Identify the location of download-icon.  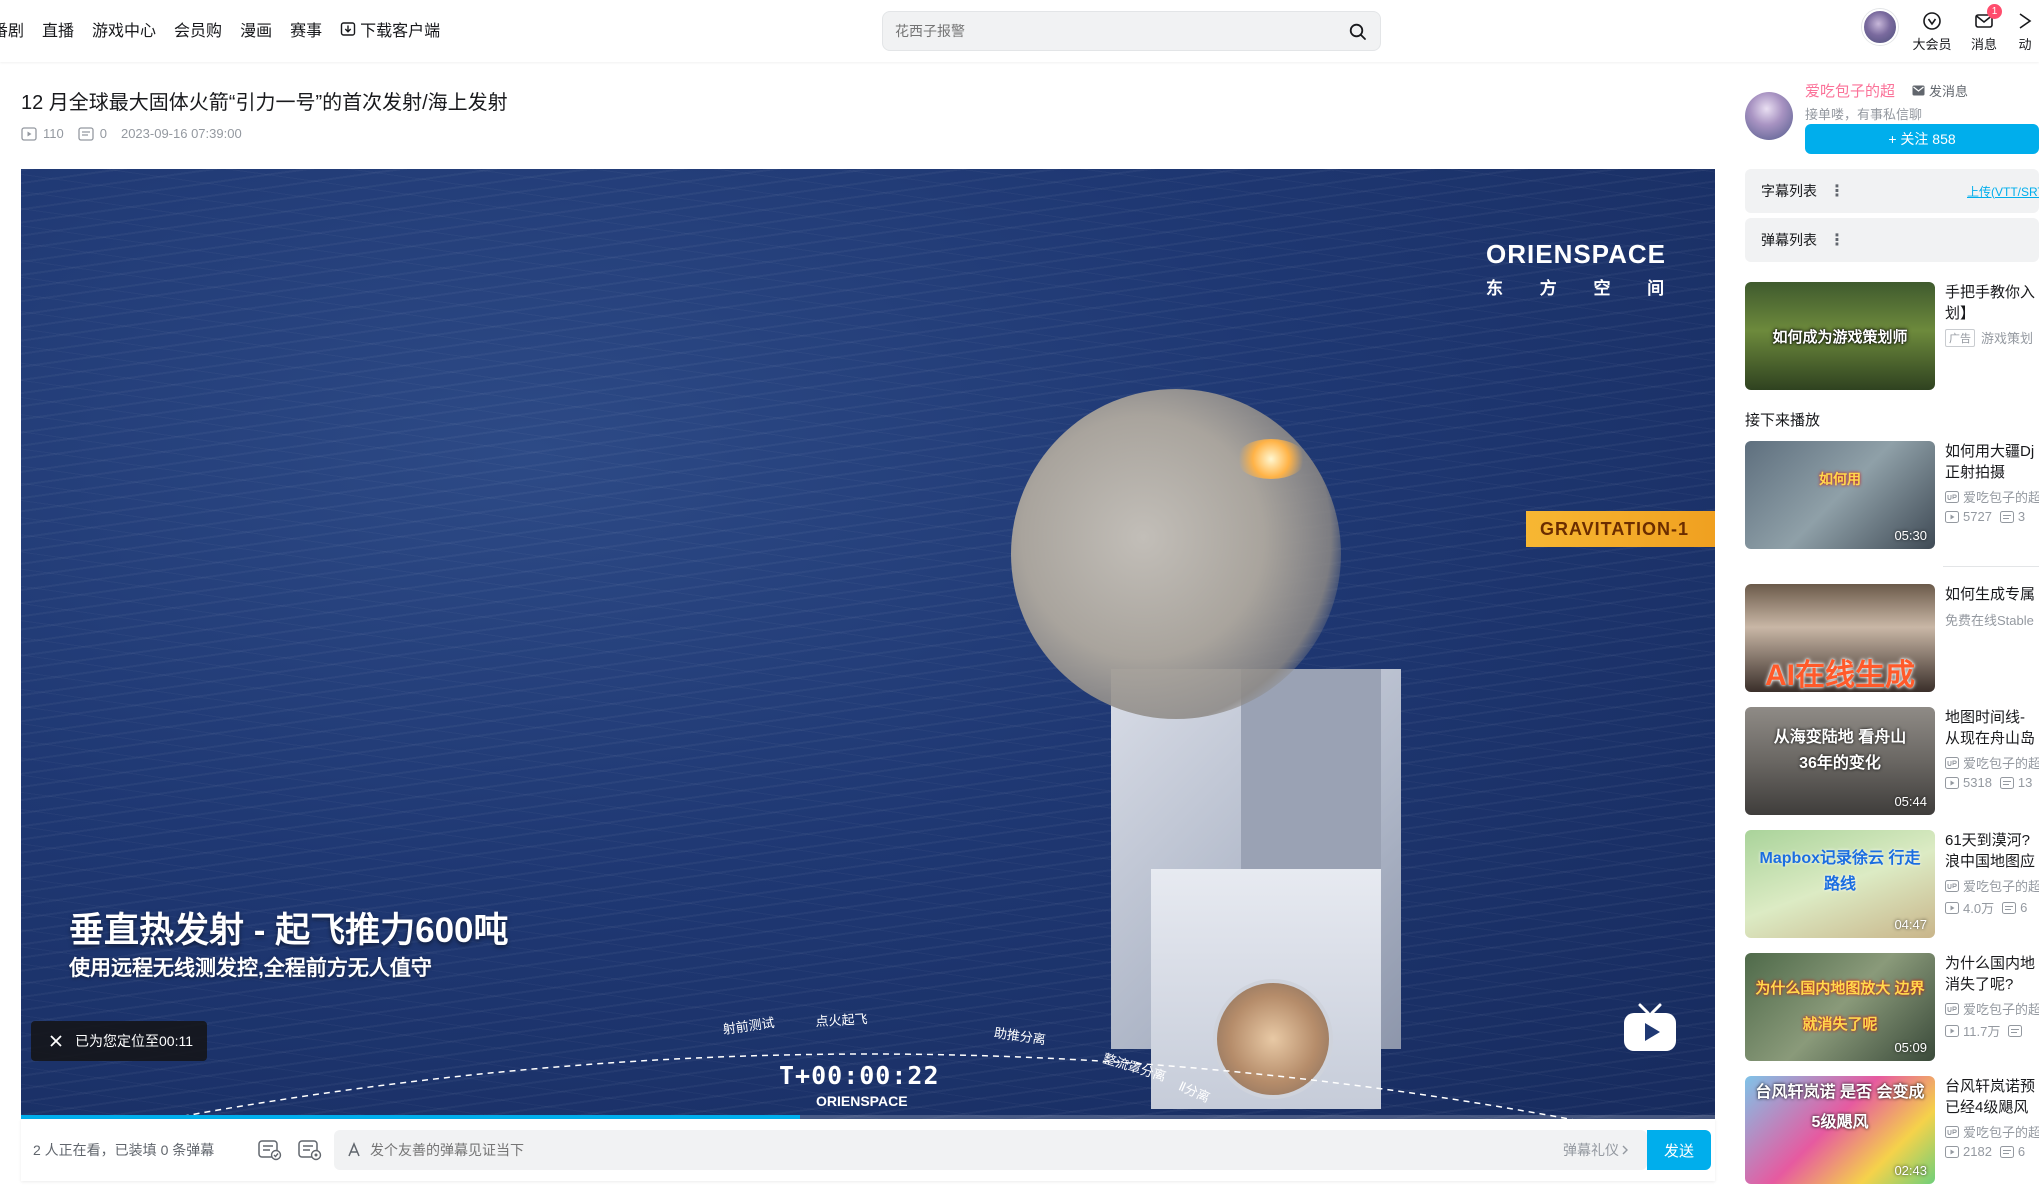
(348, 29).